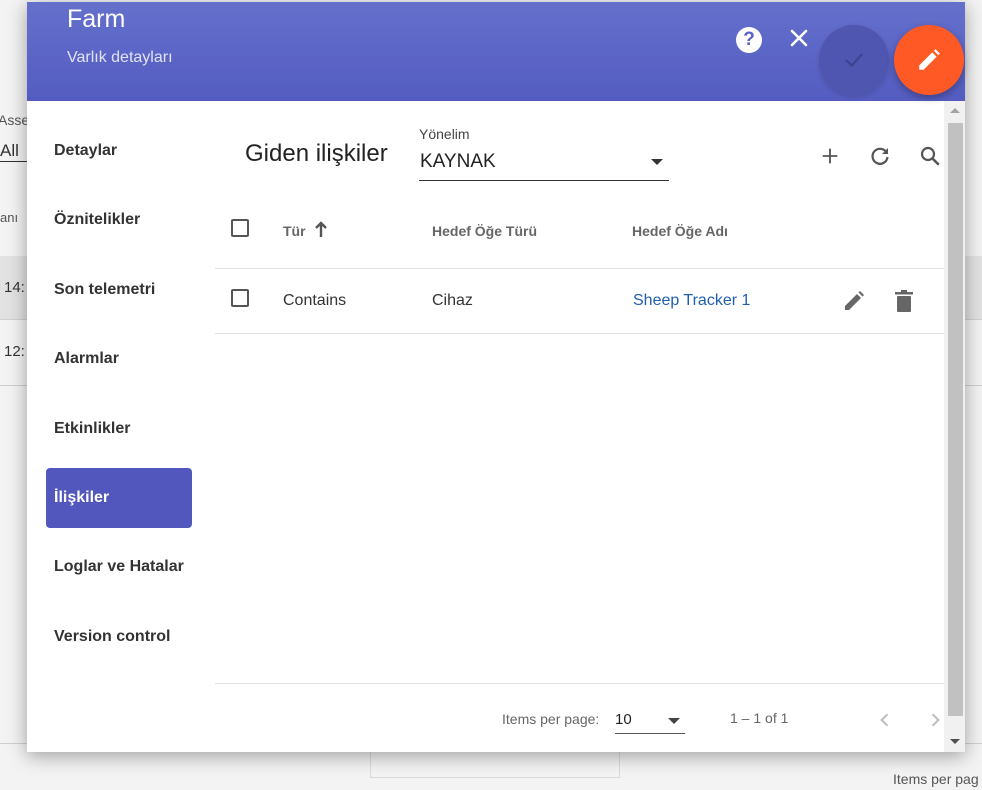 This screenshot has width=982, height=790. I want to click on bg-filter-value: All, so click(13, 151).